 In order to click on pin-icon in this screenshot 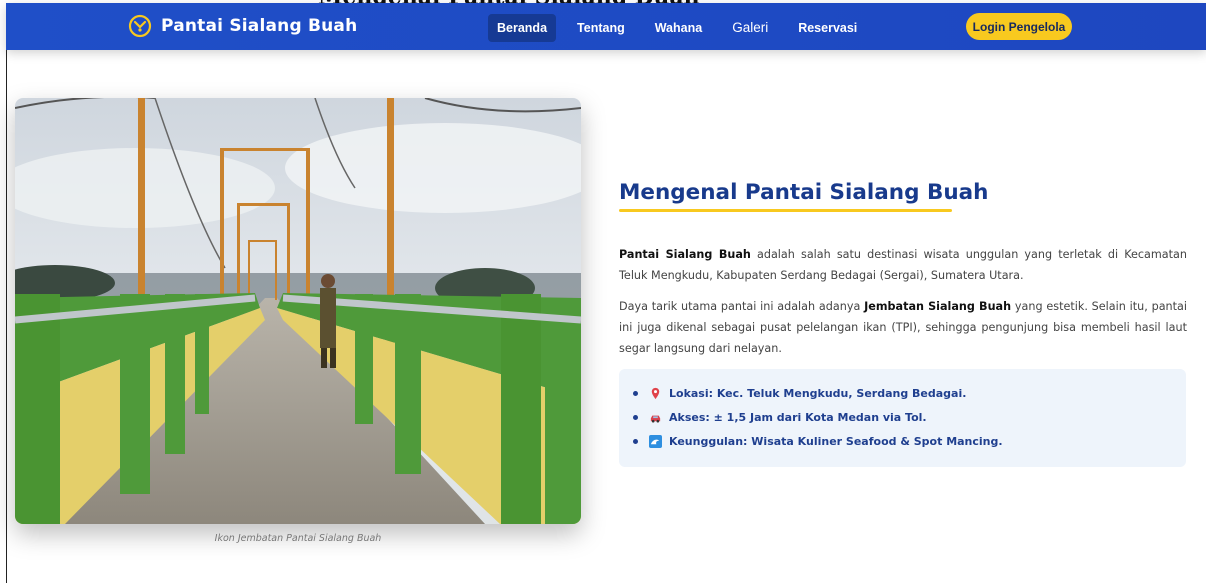, I will do `click(655, 393)`.